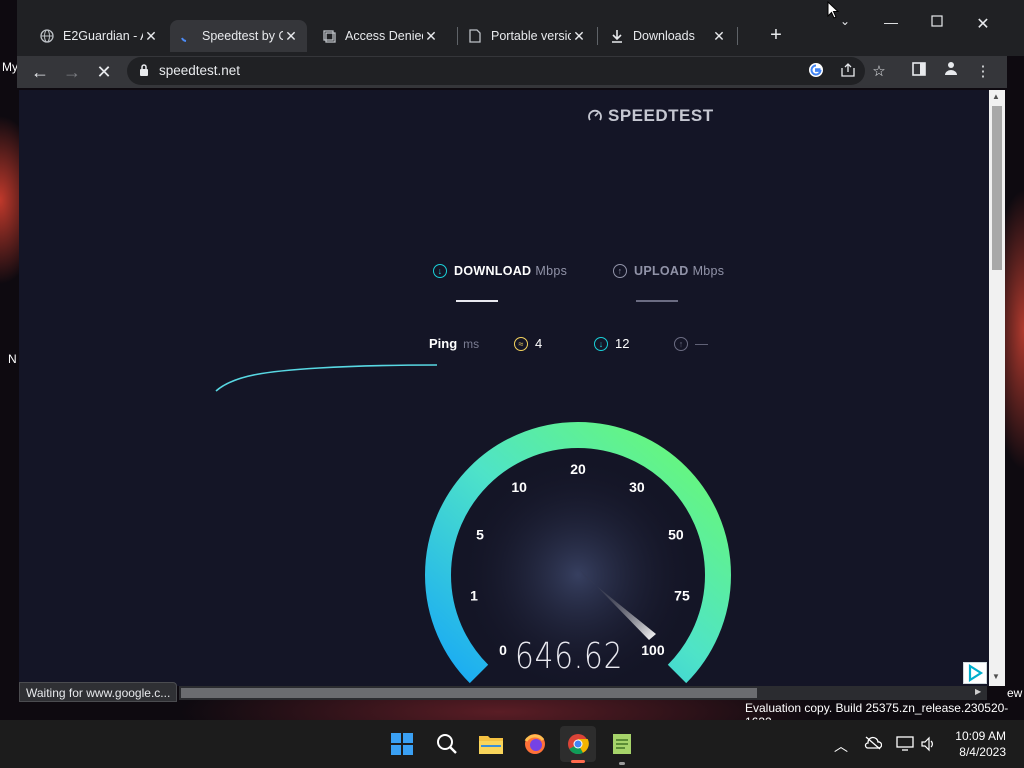 The image size is (1024, 768). I want to click on scroll-down-arrow-icon: ▼, so click(996, 676).